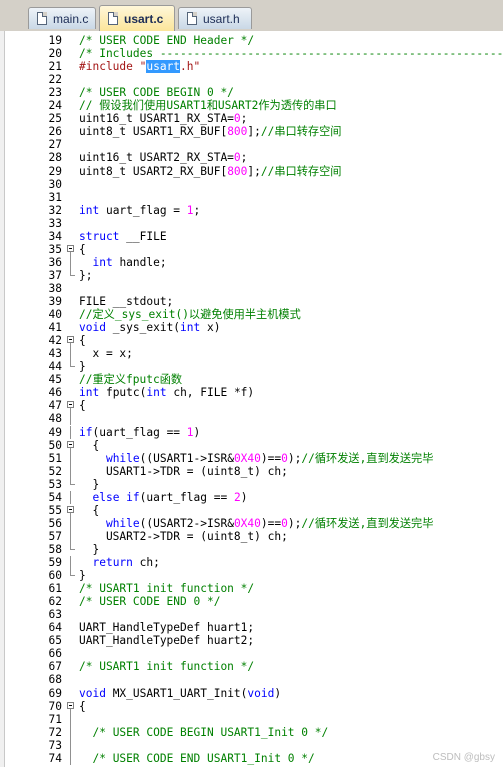 Image resolution: width=503 pixels, height=767 pixels. What do you see at coordinates (210, 132) in the screenshot?
I see `code-text: uint8_t USART1_RX_BUF[800];//串口转存空间` at bounding box center [210, 132].